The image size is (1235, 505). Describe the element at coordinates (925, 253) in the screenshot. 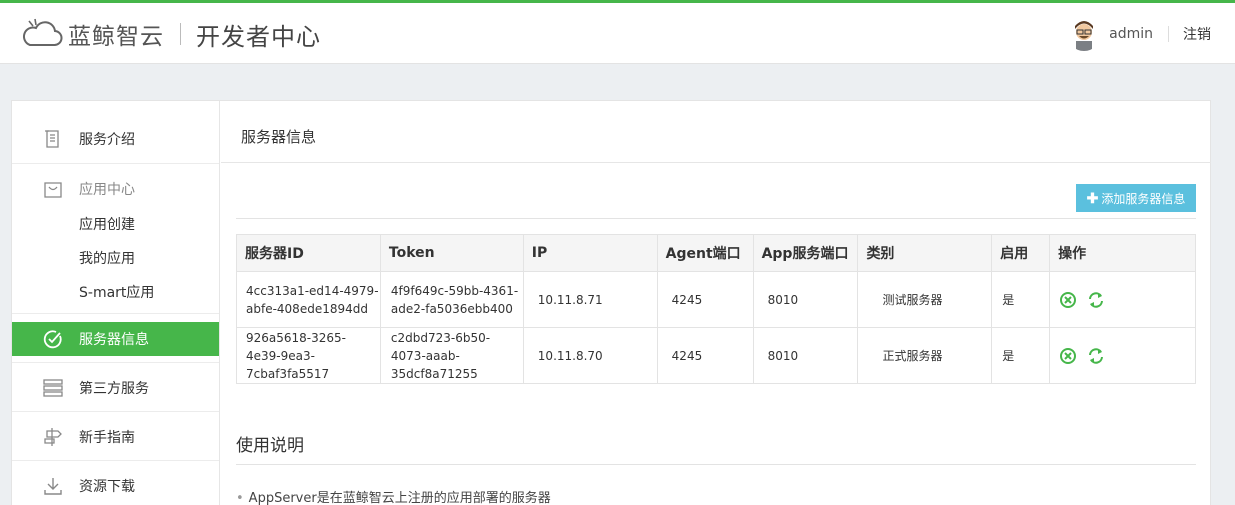

I see `column-header: 类别` at that location.